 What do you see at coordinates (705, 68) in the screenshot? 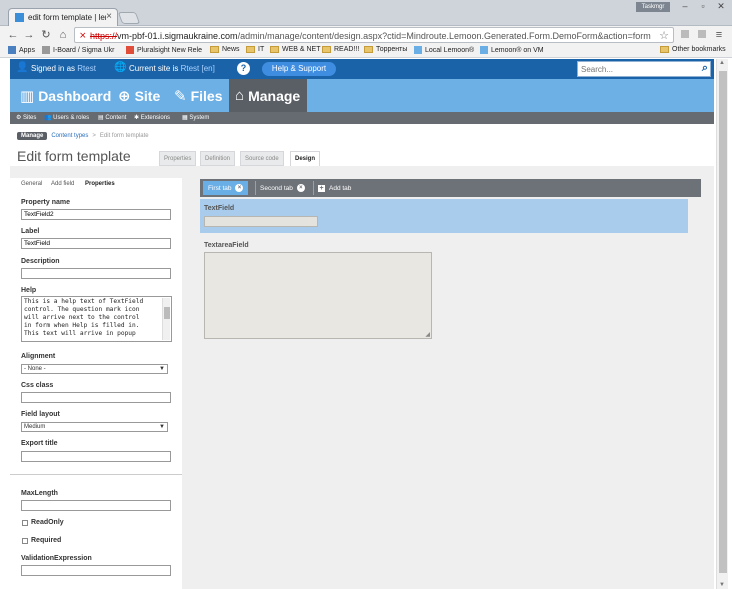
I see `search-icon: ⌕` at bounding box center [705, 68].